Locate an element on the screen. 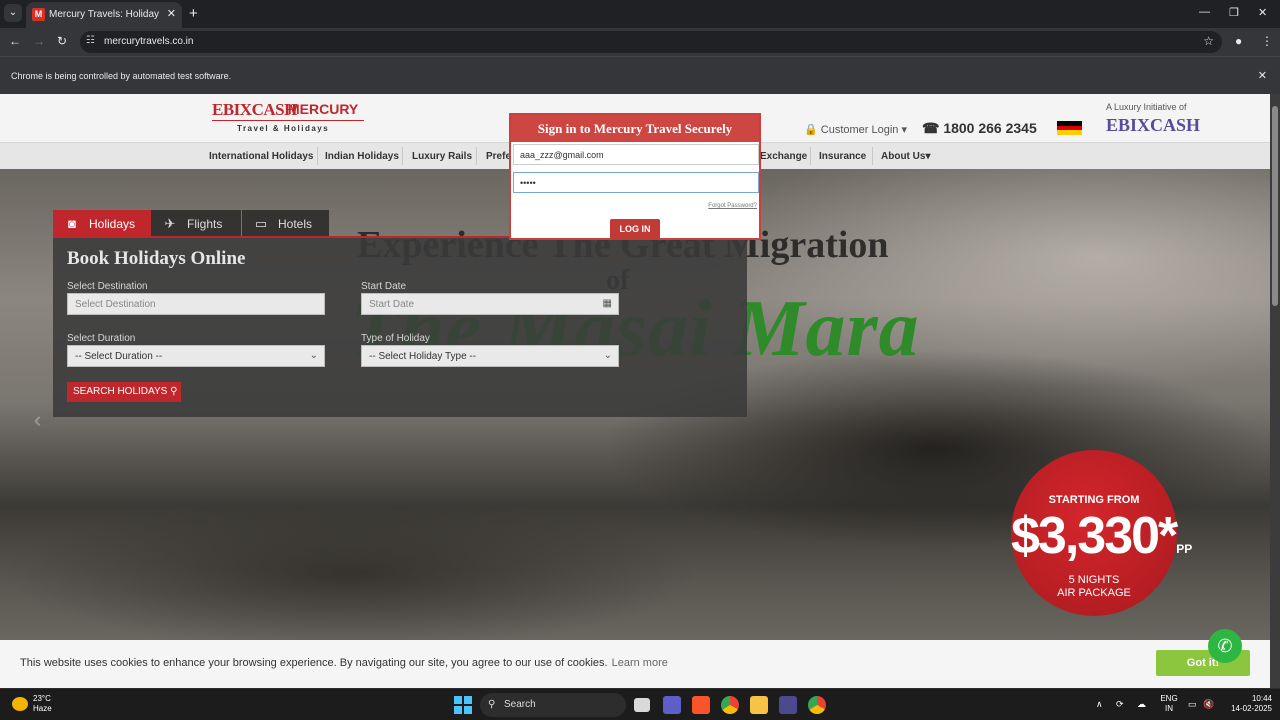 The image size is (1280, 720). tab-flights-label: Flights is located at coordinates (205, 224).